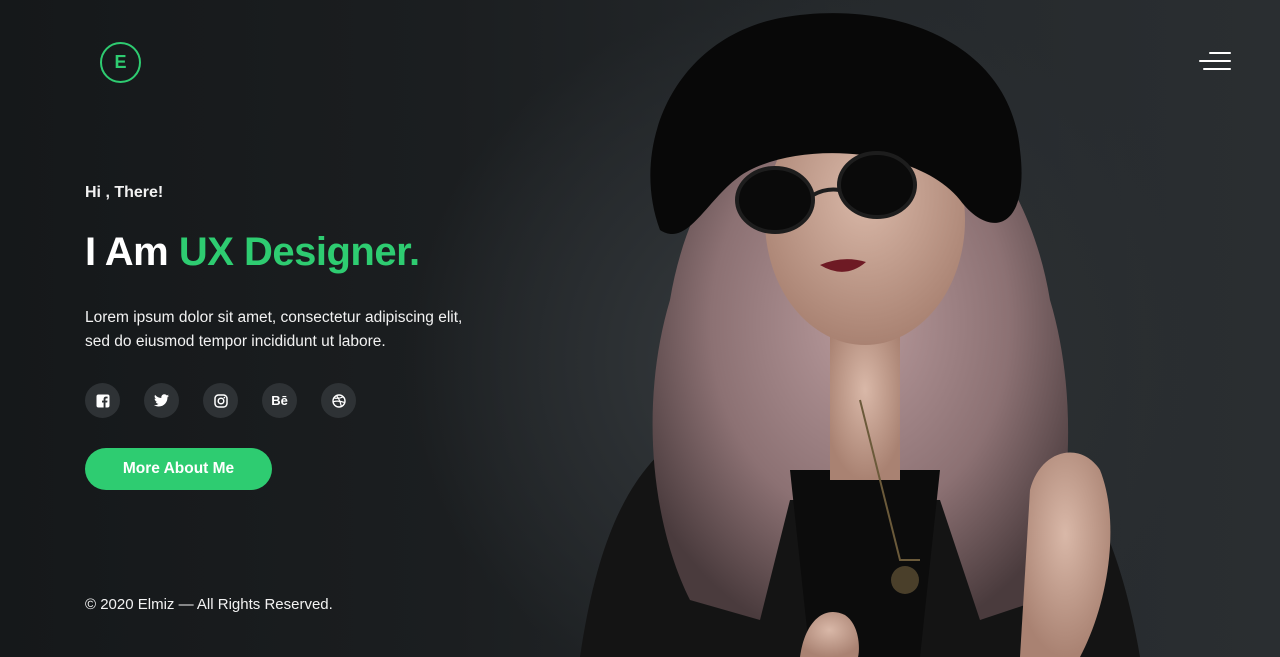 The image size is (1280, 657). I want to click on hamburger-menu-icon, so click(1215, 62).